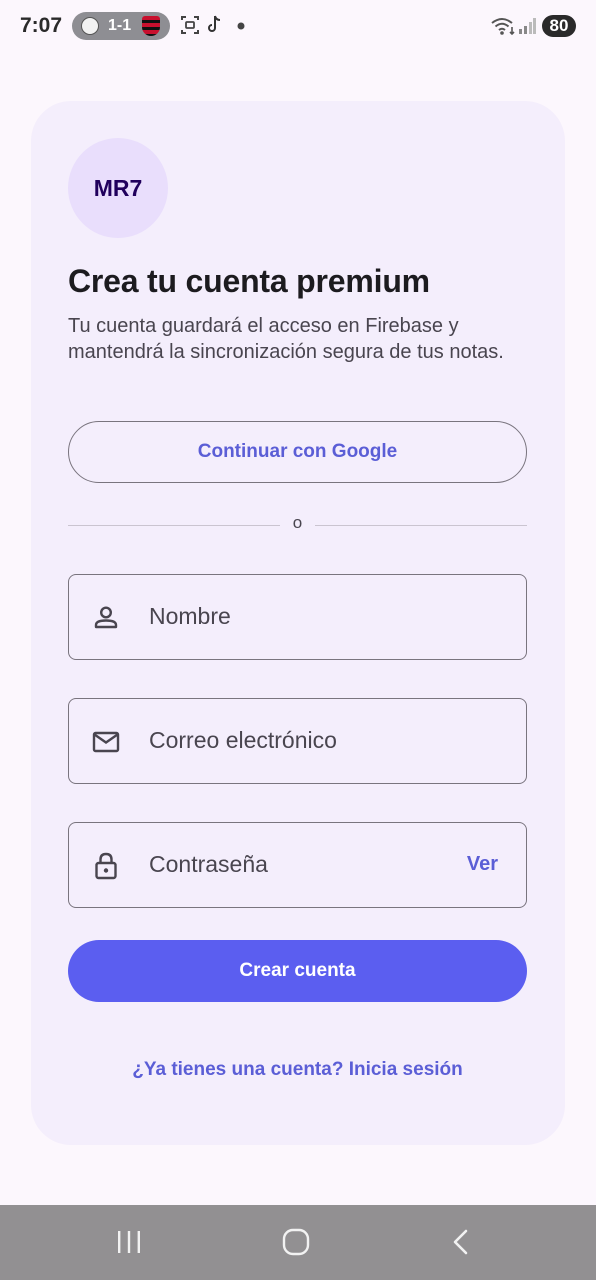 Image resolution: width=596 pixels, height=1280 pixels. I want to click on create-account-button: Crear cuenta, so click(297, 971).